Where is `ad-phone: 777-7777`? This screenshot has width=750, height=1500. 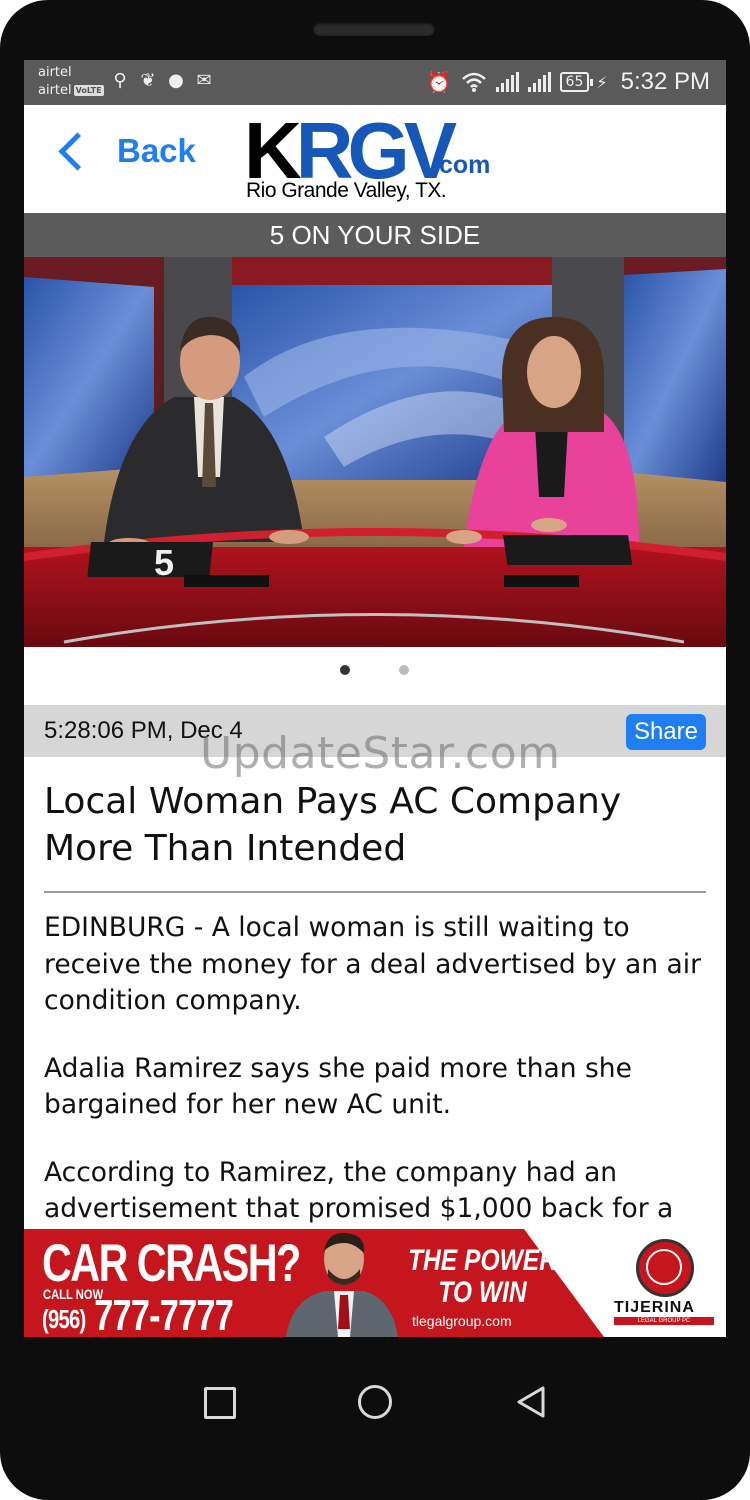
ad-phone: 777-7777 is located at coordinates (164, 1314).